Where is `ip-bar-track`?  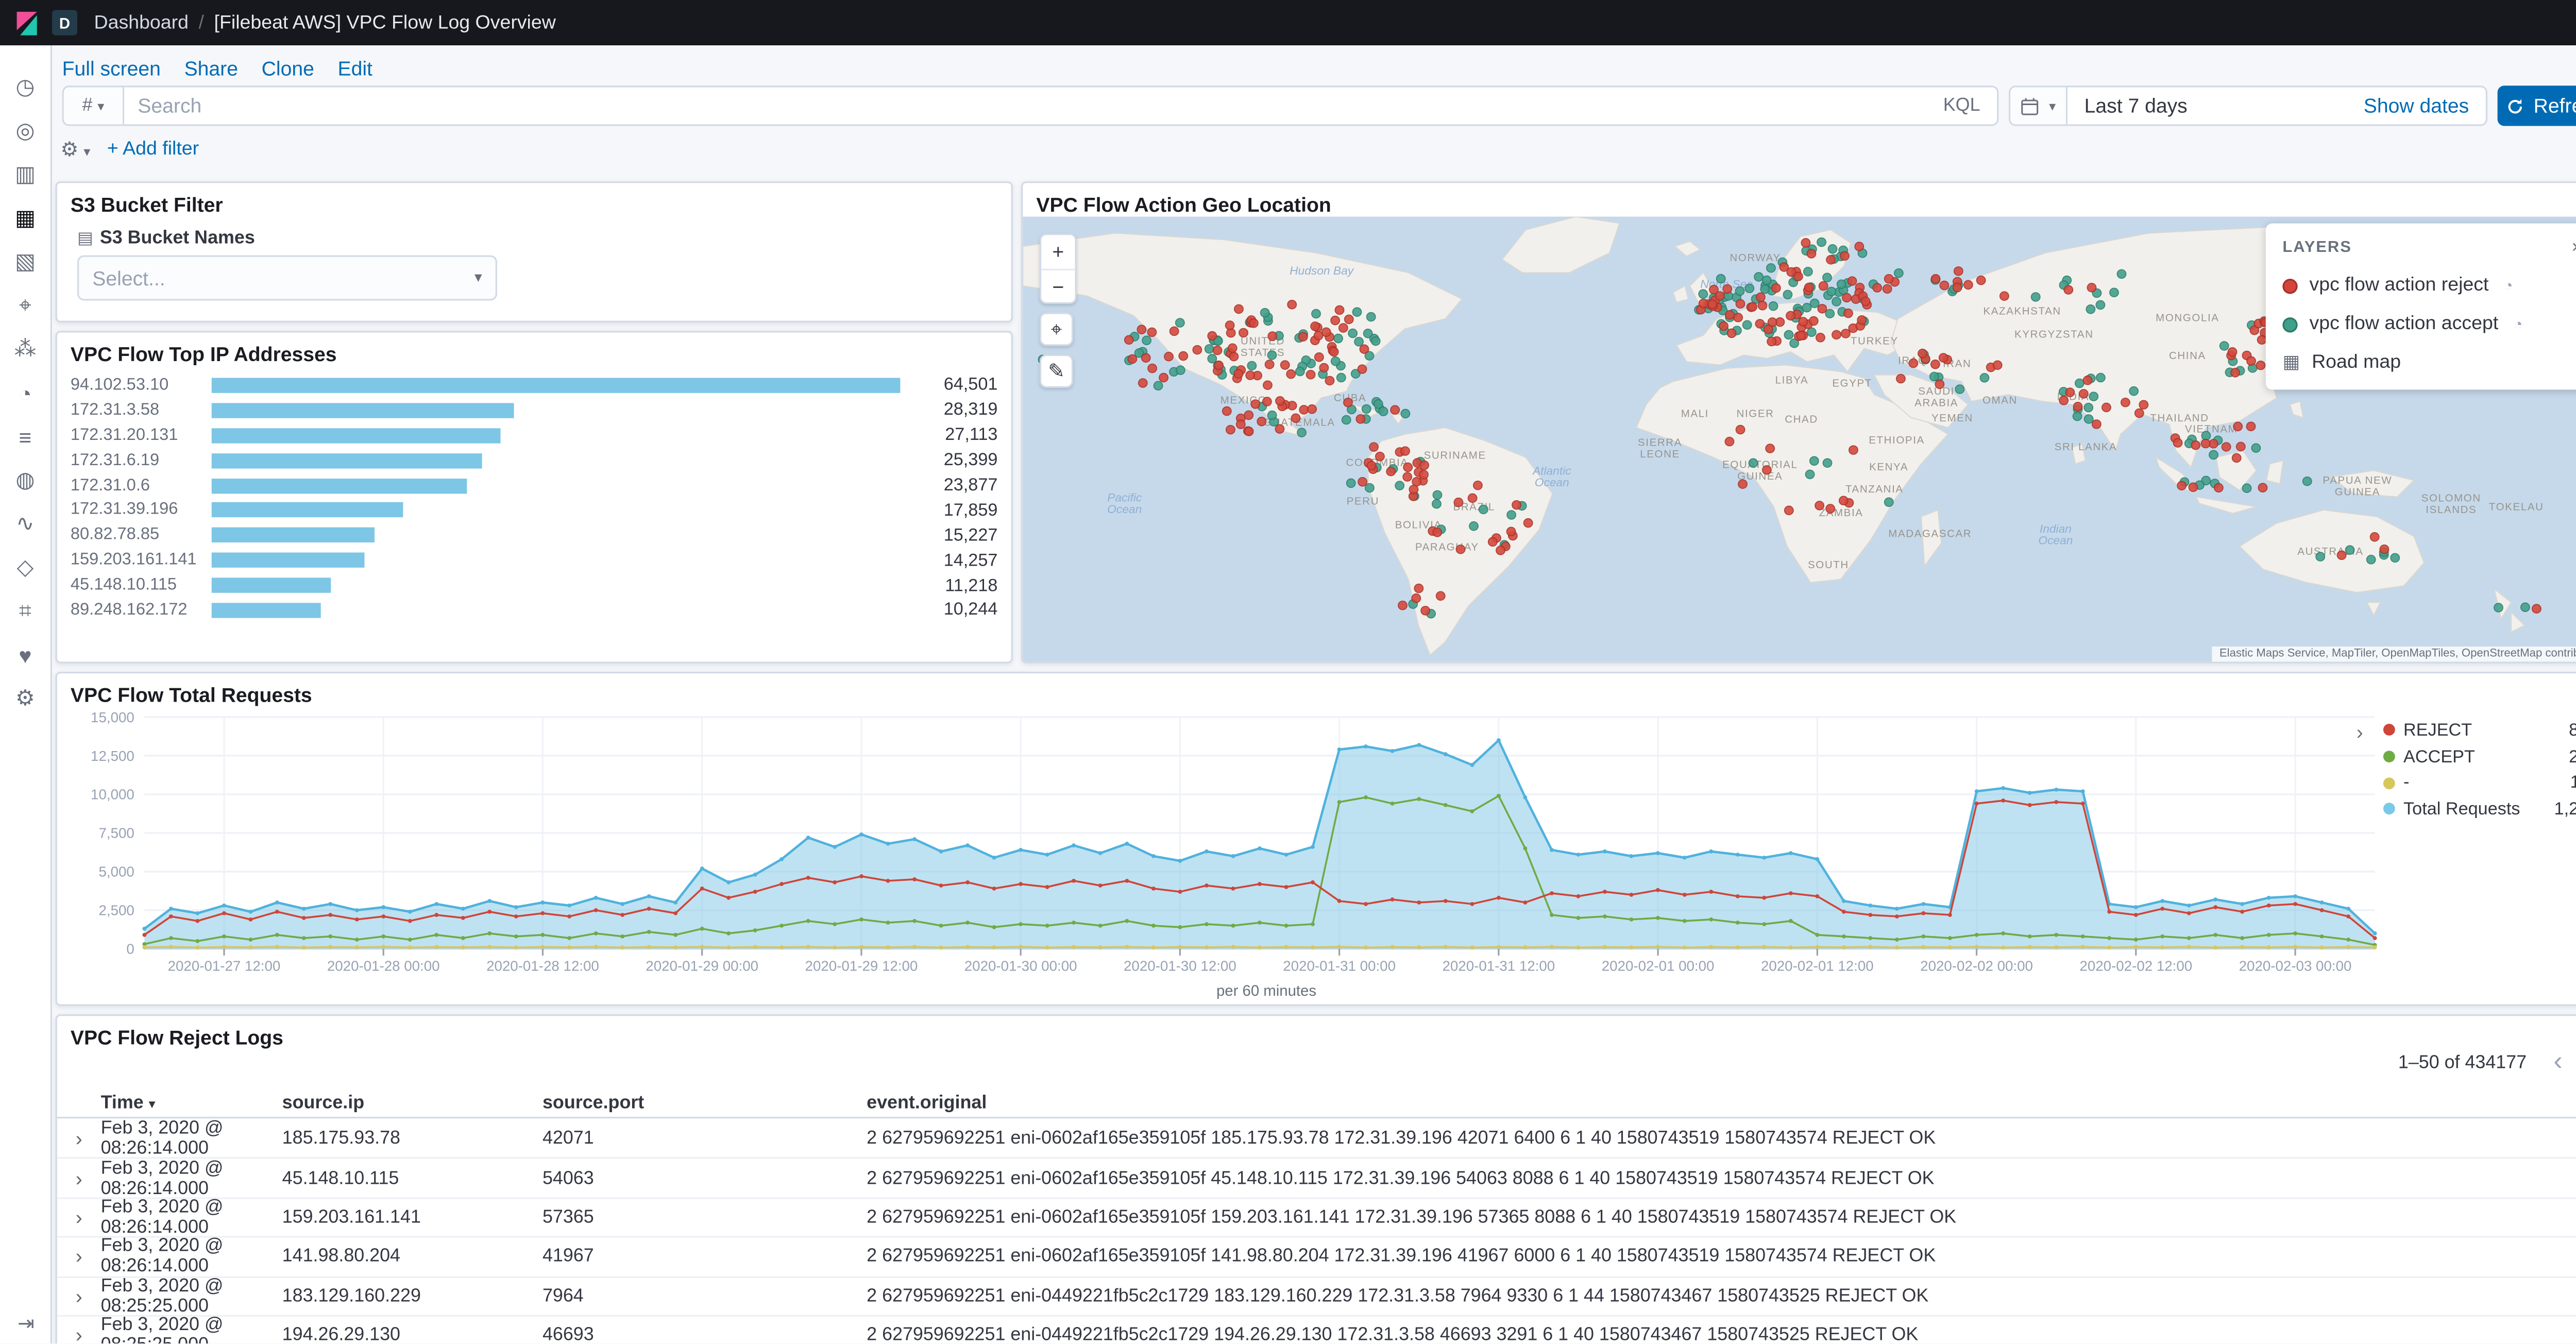 ip-bar-track is located at coordinates (556, 435).